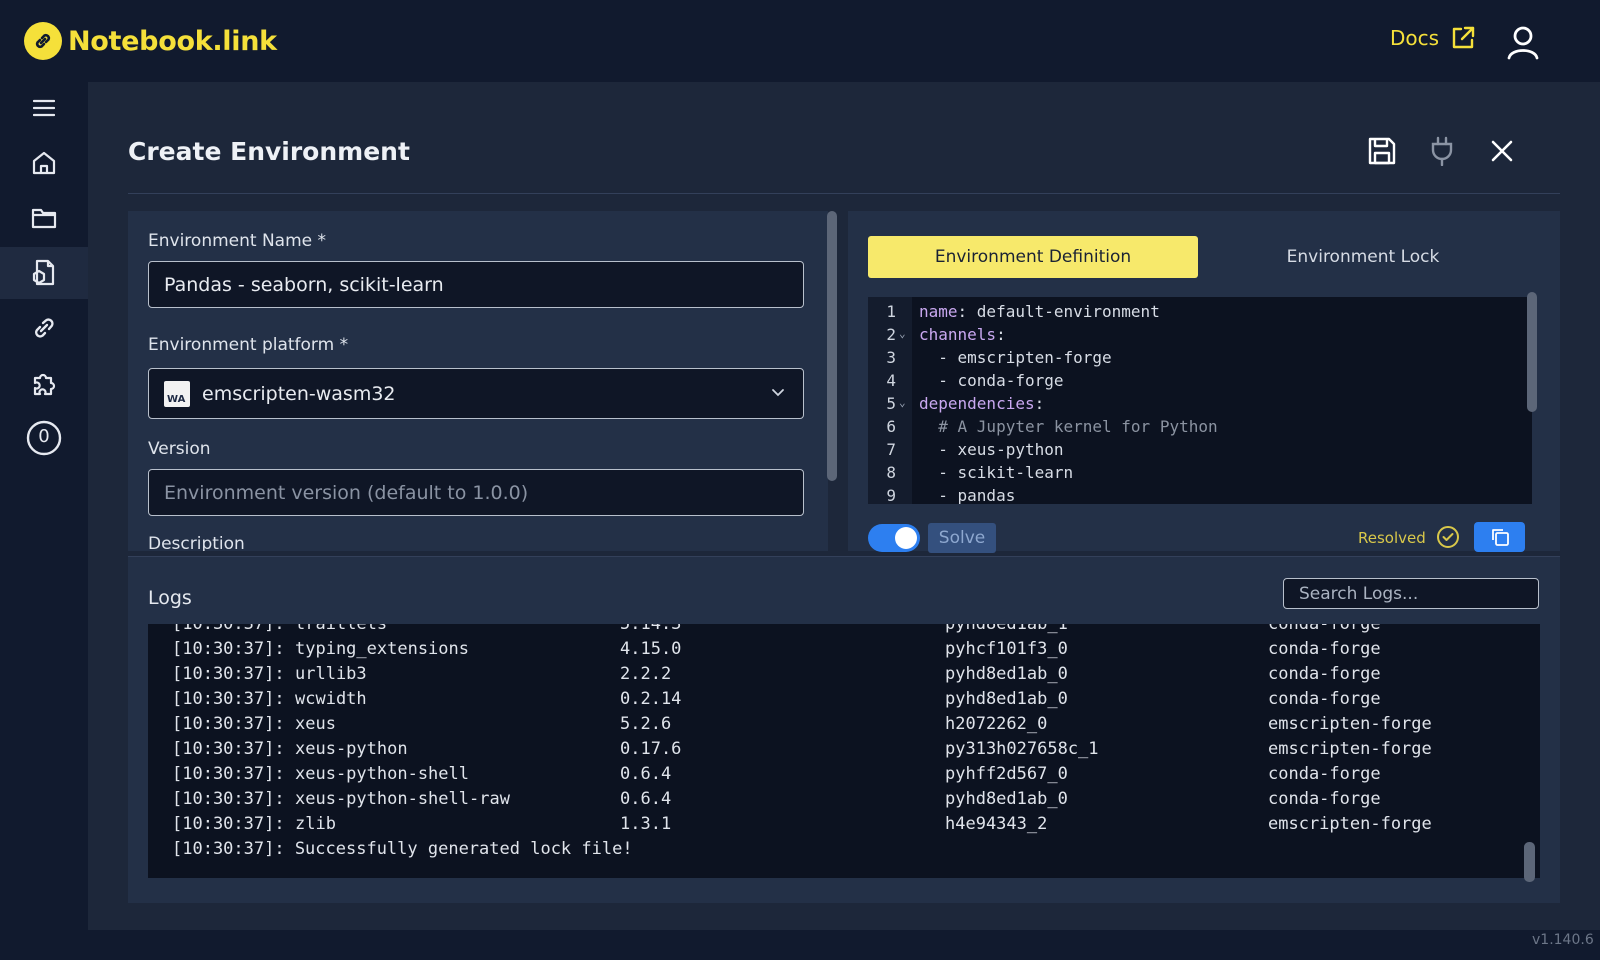 The width and height of the screenshot is (1600, 960). What do you see at coordinates (965, 403) in the screenshot?
I see `code-line: 5 ⌄ dependencies:` at bounding box center [965, 403].